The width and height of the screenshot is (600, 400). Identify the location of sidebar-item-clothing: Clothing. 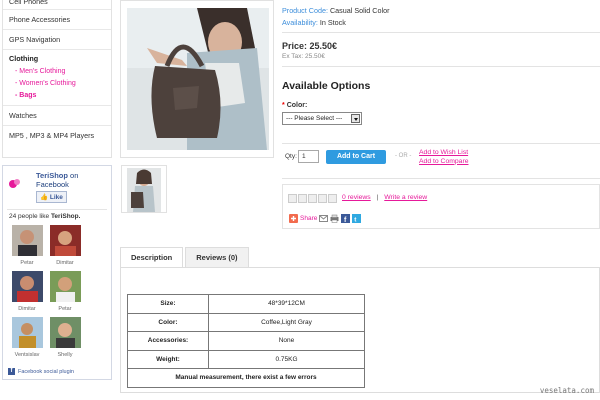
(57, 58).